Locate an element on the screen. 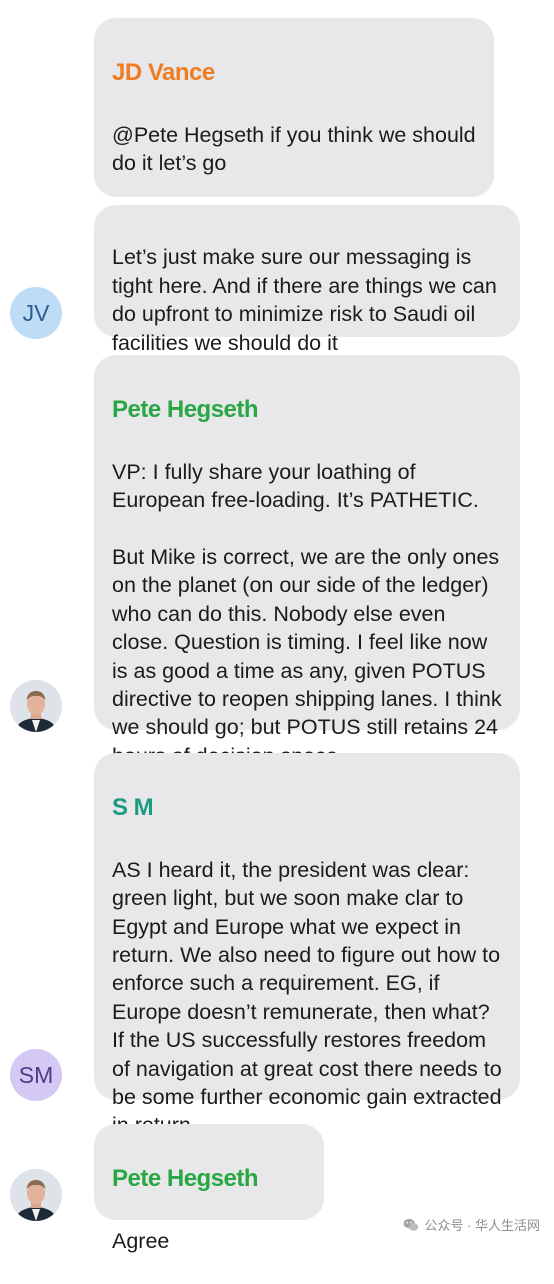  sender-name: JD Vance is located at coordinates (163, 73).